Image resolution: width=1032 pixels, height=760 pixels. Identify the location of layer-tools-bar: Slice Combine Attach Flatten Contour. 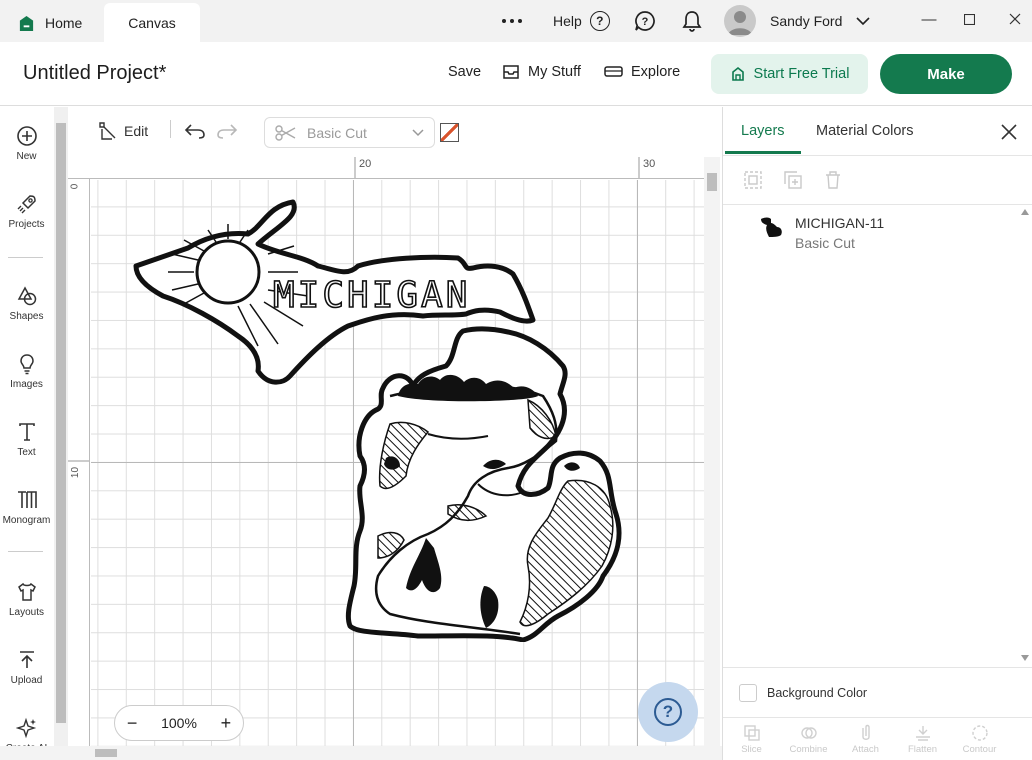
(877, 738).